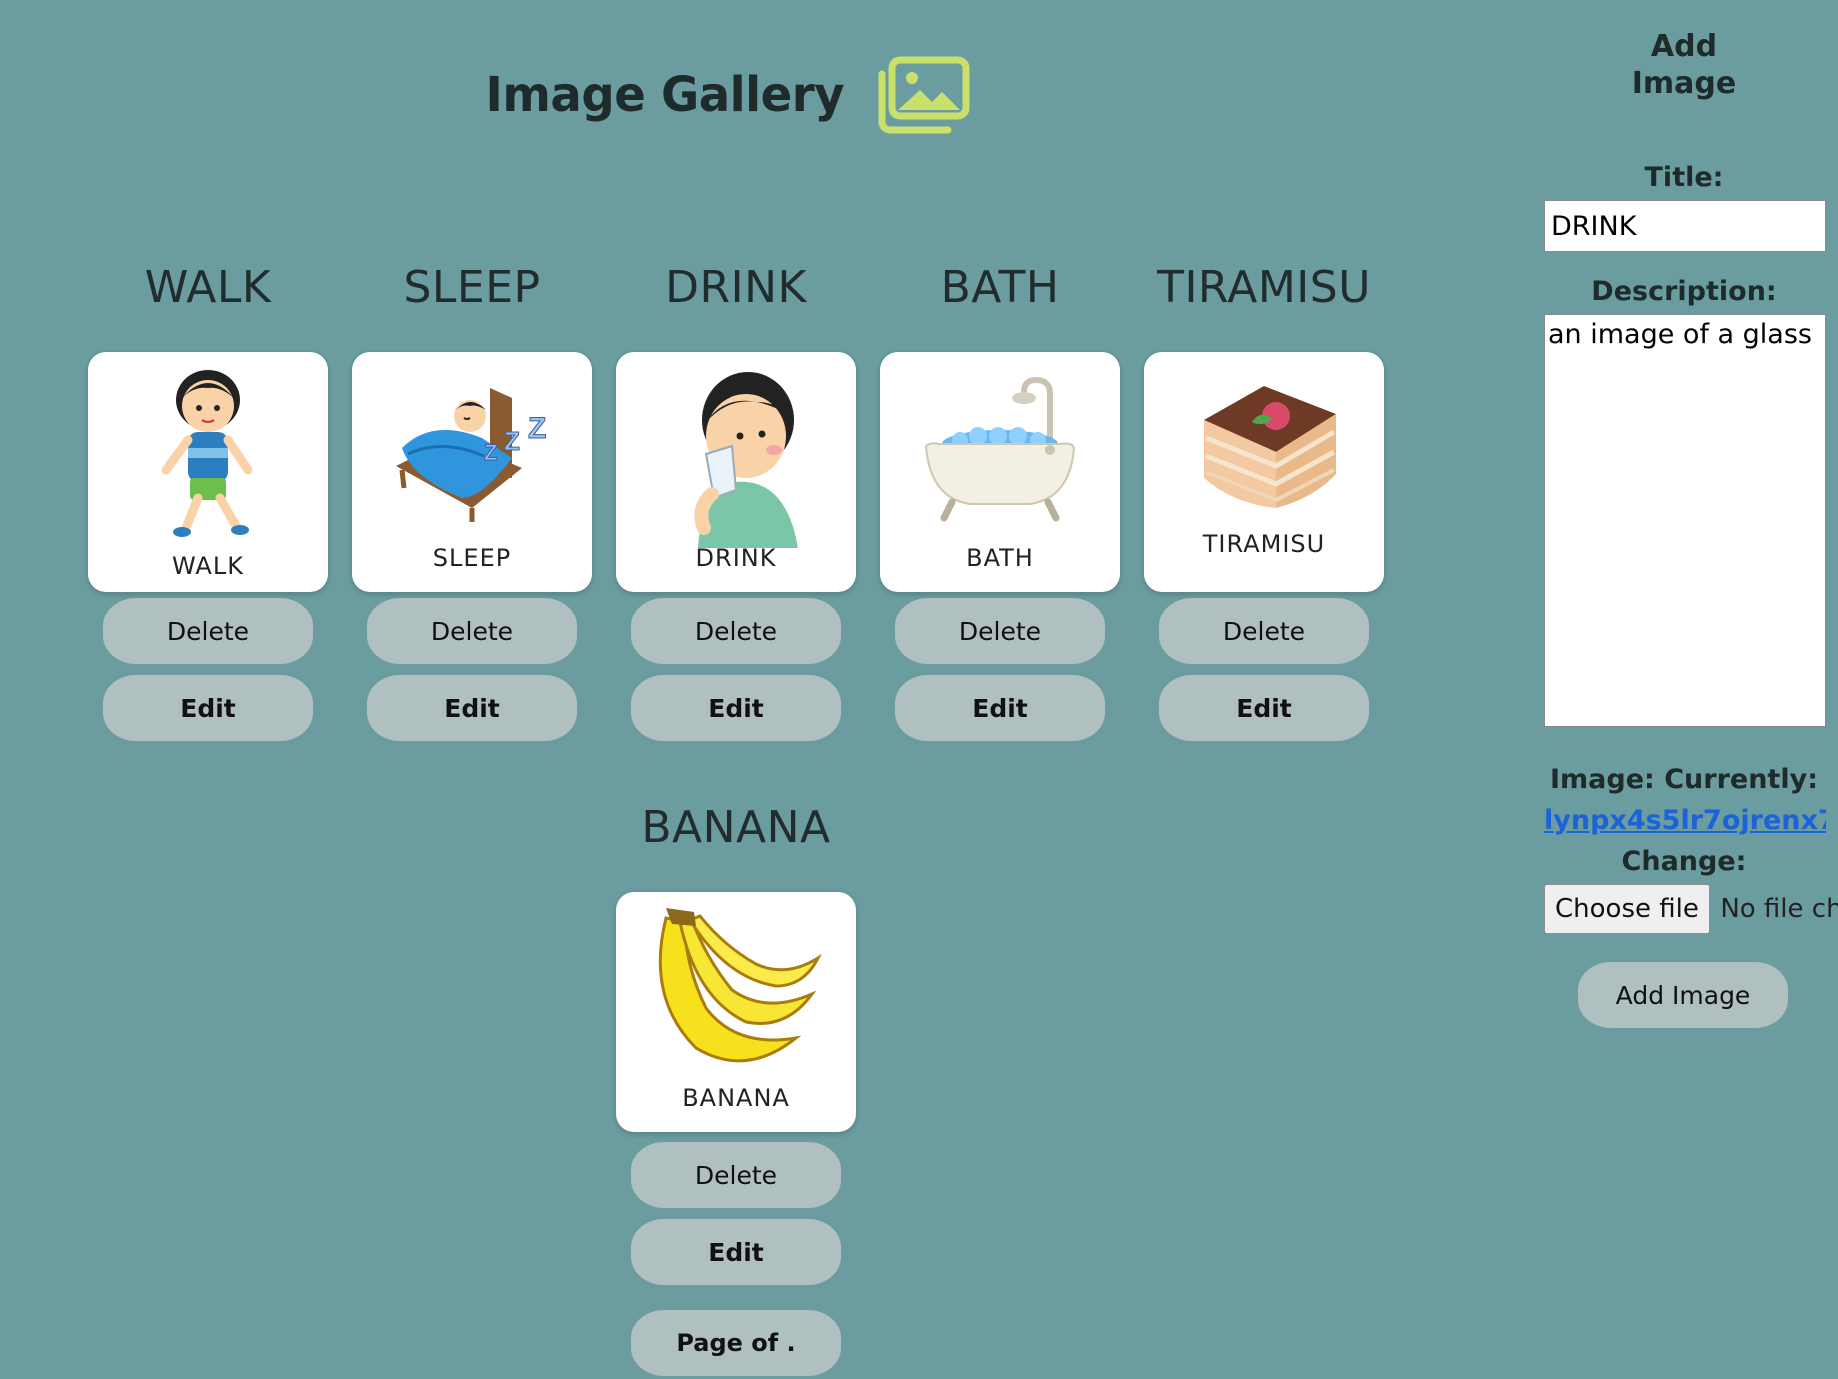  Describe the element at coordinates (736, 827) in the screenshot. I see `item-title: BANANA` at that location.